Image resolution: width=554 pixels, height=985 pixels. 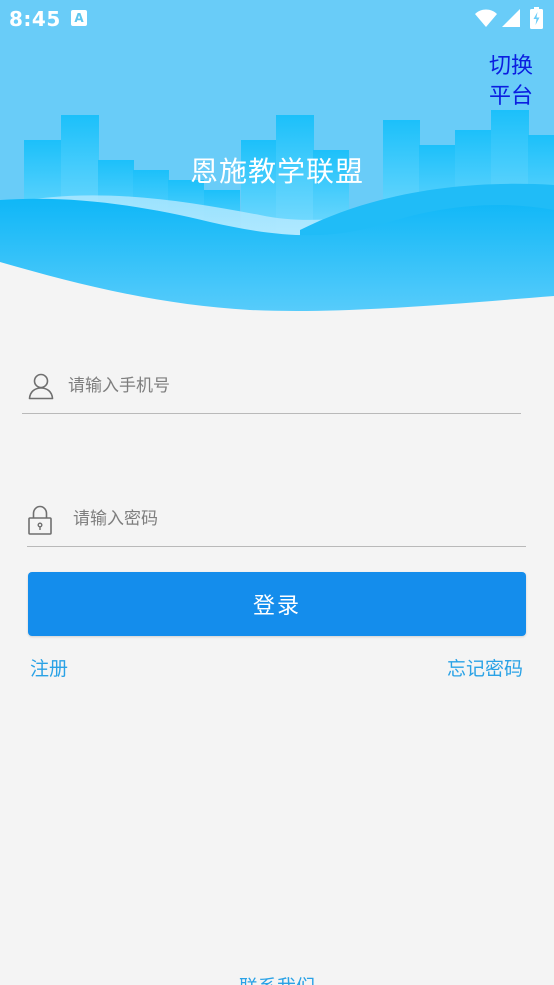 I want to click on wifi-icon, so click(x=486, y=18).